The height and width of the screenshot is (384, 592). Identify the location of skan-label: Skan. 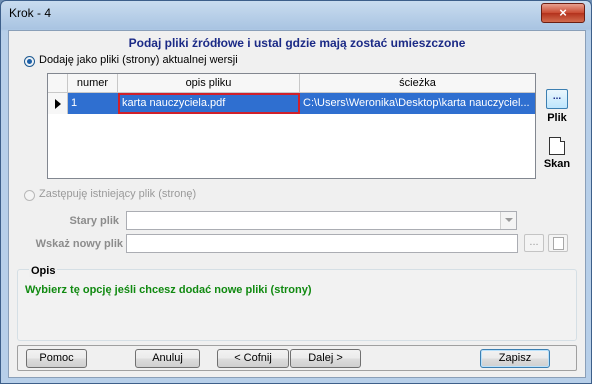
(557, 164).